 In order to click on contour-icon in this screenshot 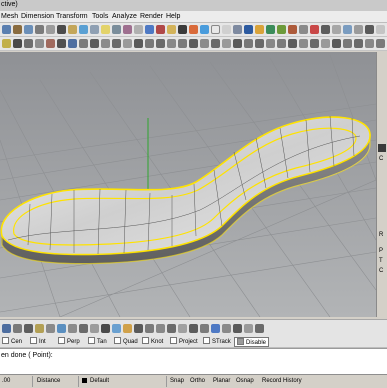, I will do `click(248, 328)`.